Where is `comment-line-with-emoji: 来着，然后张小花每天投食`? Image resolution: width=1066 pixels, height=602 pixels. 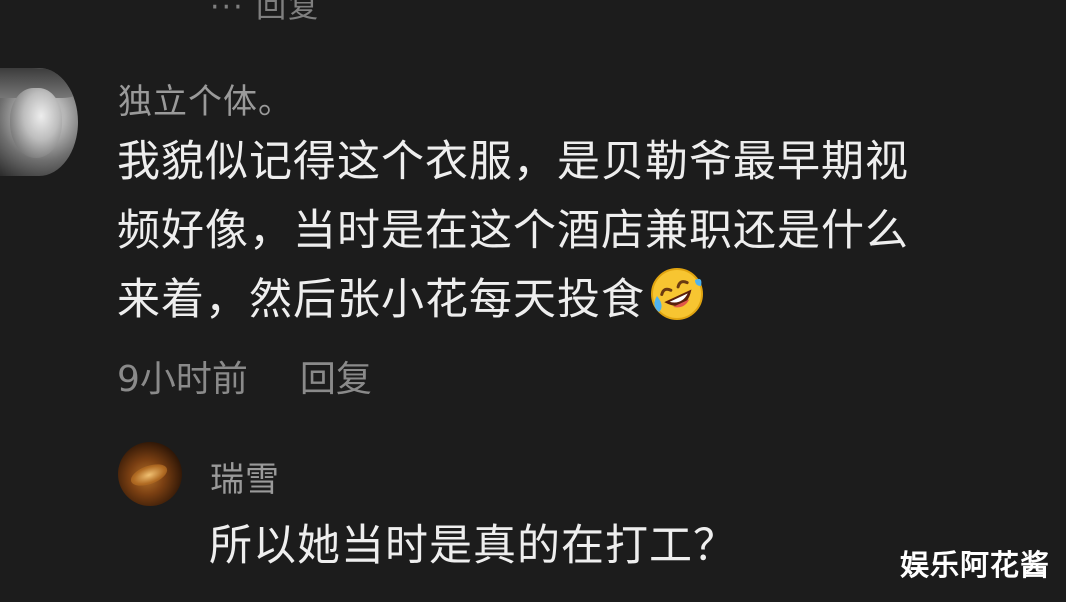 comment-line-with-emoji: 来着，然后张小花每天投食 is located at coordinates (513, 300).